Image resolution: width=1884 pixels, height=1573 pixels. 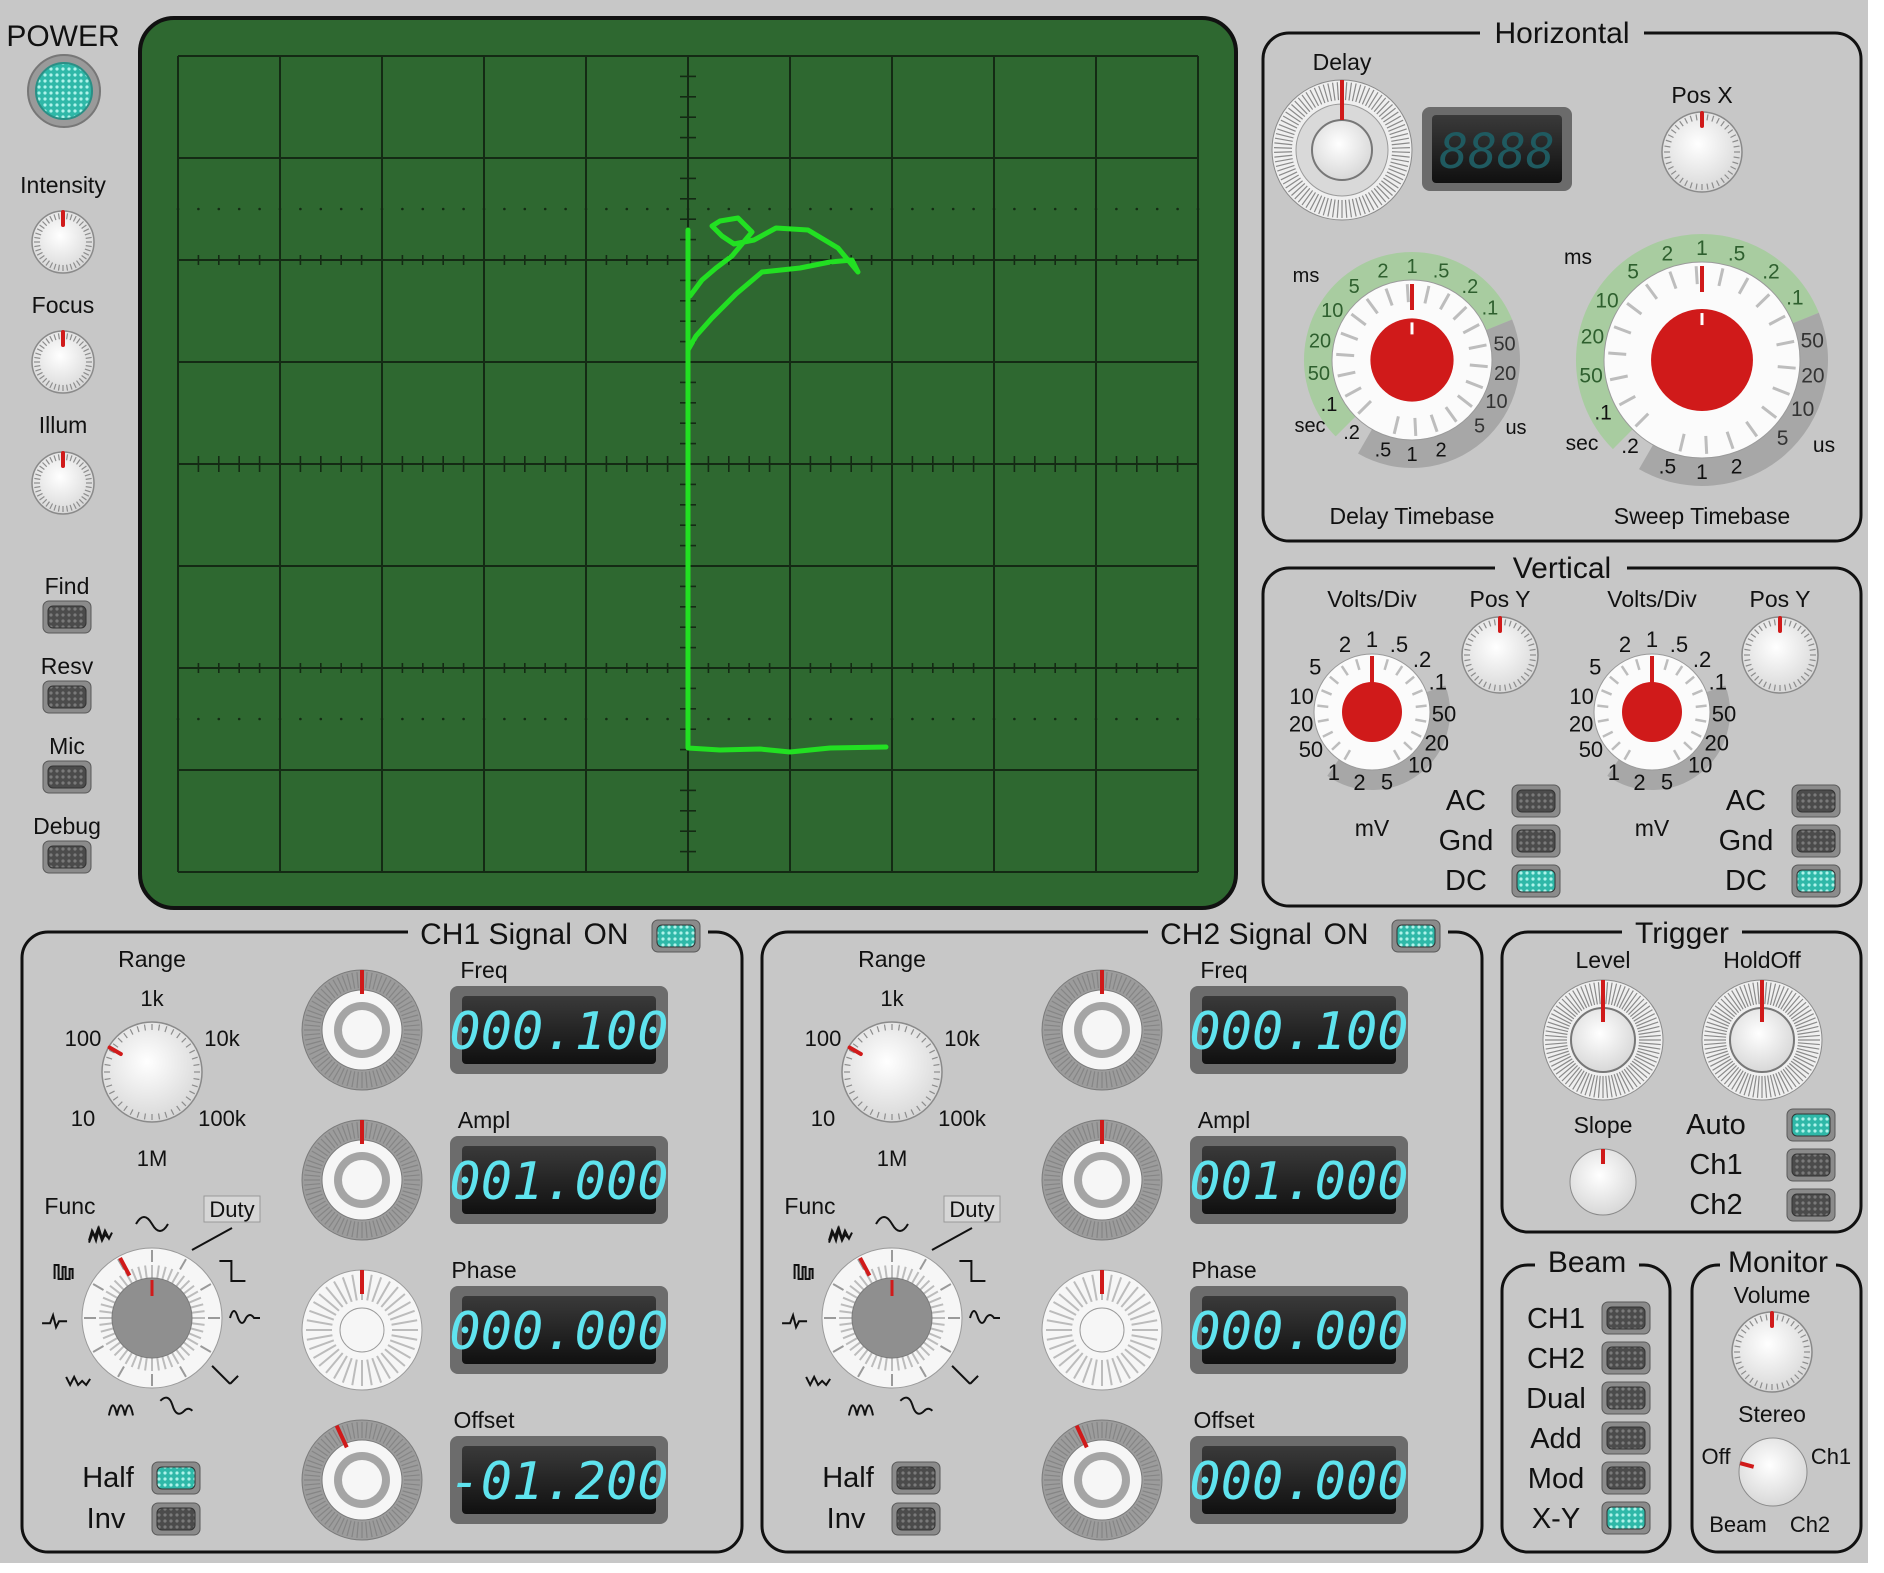 What do you see at coordinates (362, 1030) in the screenshot?
I see `ch1-freq-knob` at bounding box center [362, 1030].